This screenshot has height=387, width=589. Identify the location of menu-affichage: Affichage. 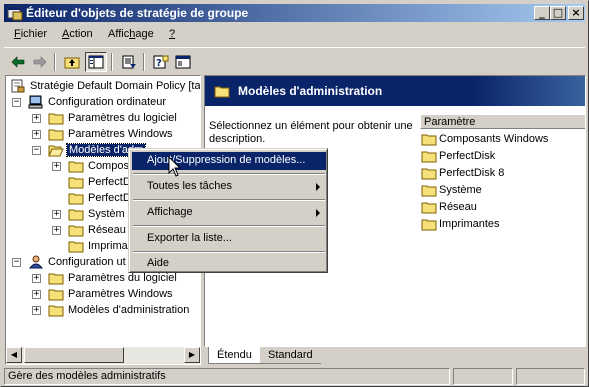
(131, 34).